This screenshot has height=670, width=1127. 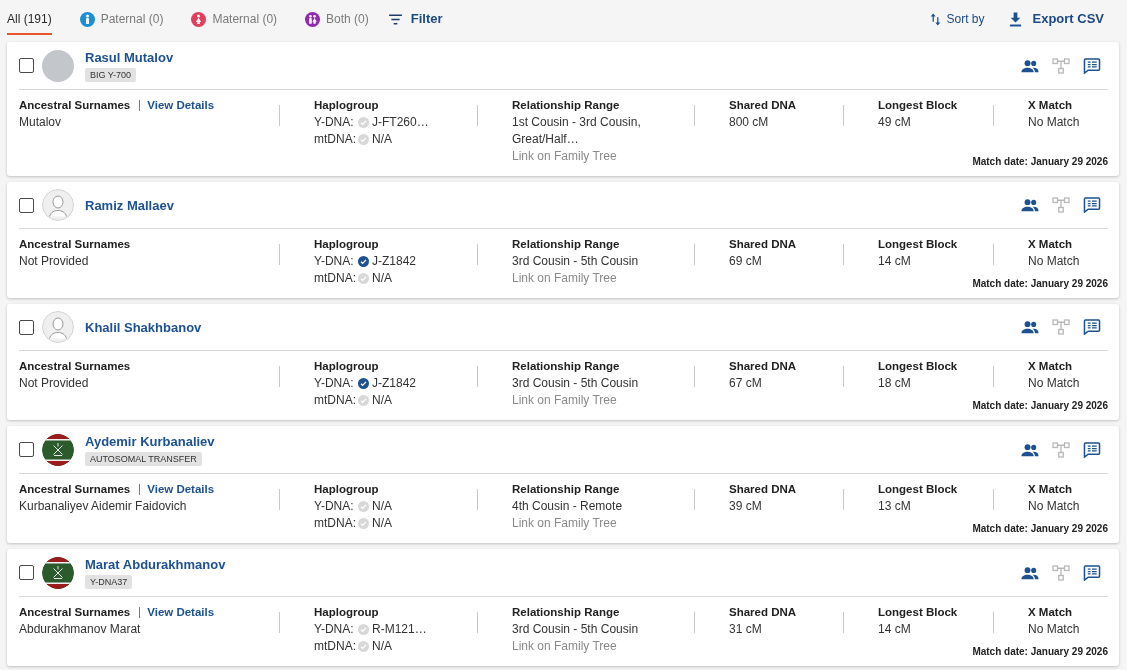 What do you see at coordinates (111, 75) in the screenshot?
I see `test-type-tag: BIG Y-700` at bounding box center [111, 75].